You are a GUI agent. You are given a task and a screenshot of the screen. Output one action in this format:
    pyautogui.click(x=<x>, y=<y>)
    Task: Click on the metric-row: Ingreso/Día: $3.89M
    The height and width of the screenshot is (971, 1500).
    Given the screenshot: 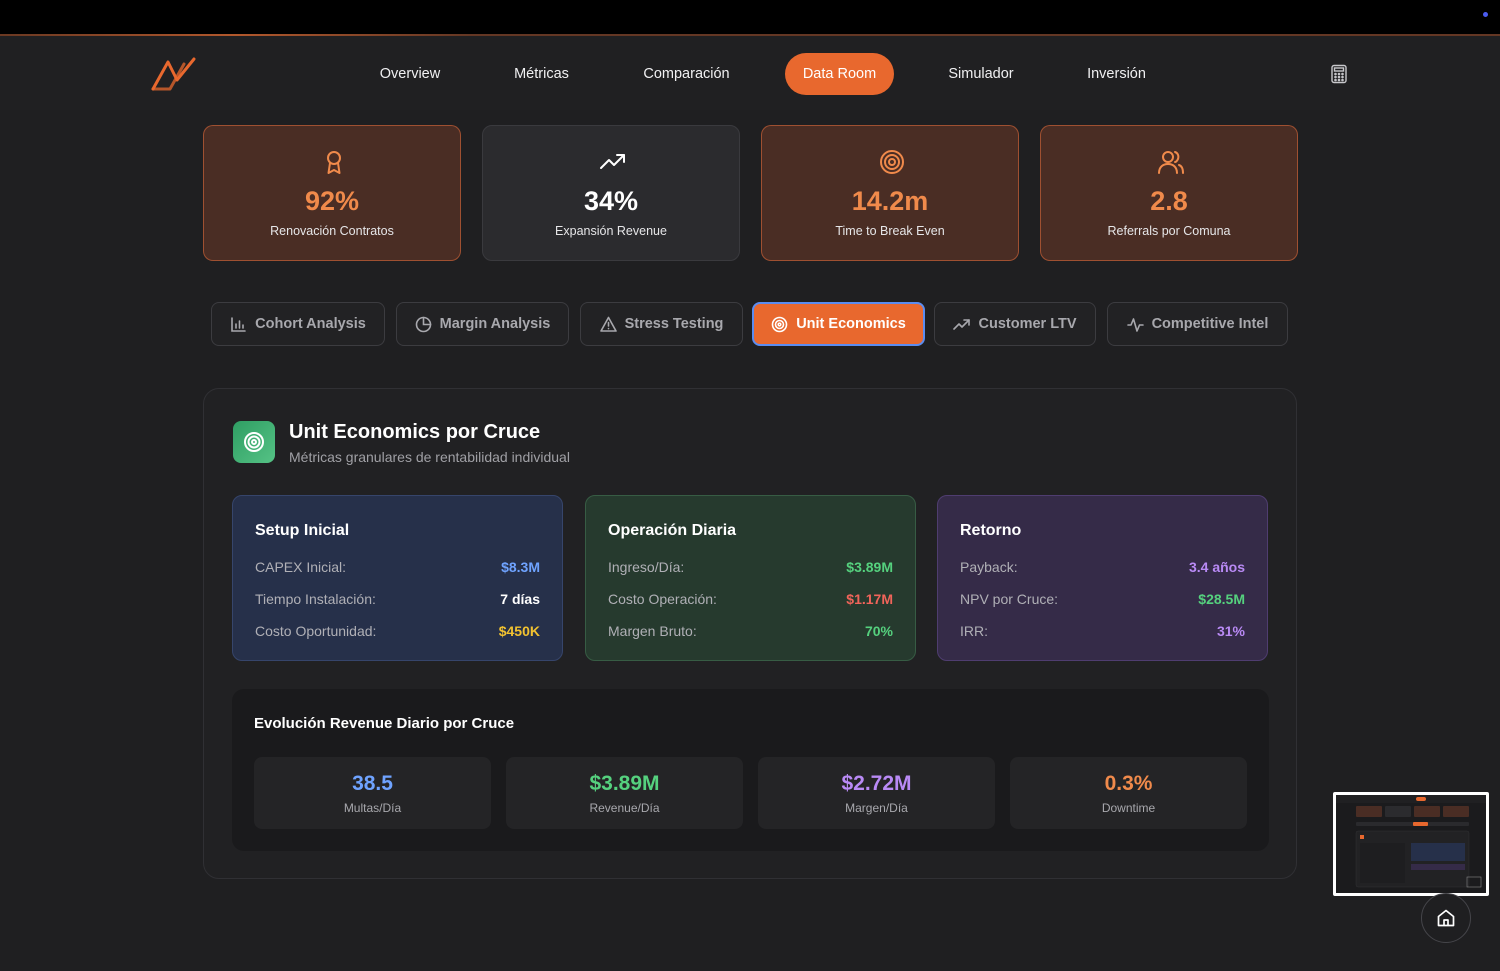 What is the action you would take?
    pyautogui.click(x=750, y=569)
    